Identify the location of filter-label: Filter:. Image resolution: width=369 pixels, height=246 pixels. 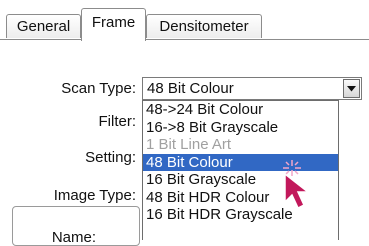
(117, 121).